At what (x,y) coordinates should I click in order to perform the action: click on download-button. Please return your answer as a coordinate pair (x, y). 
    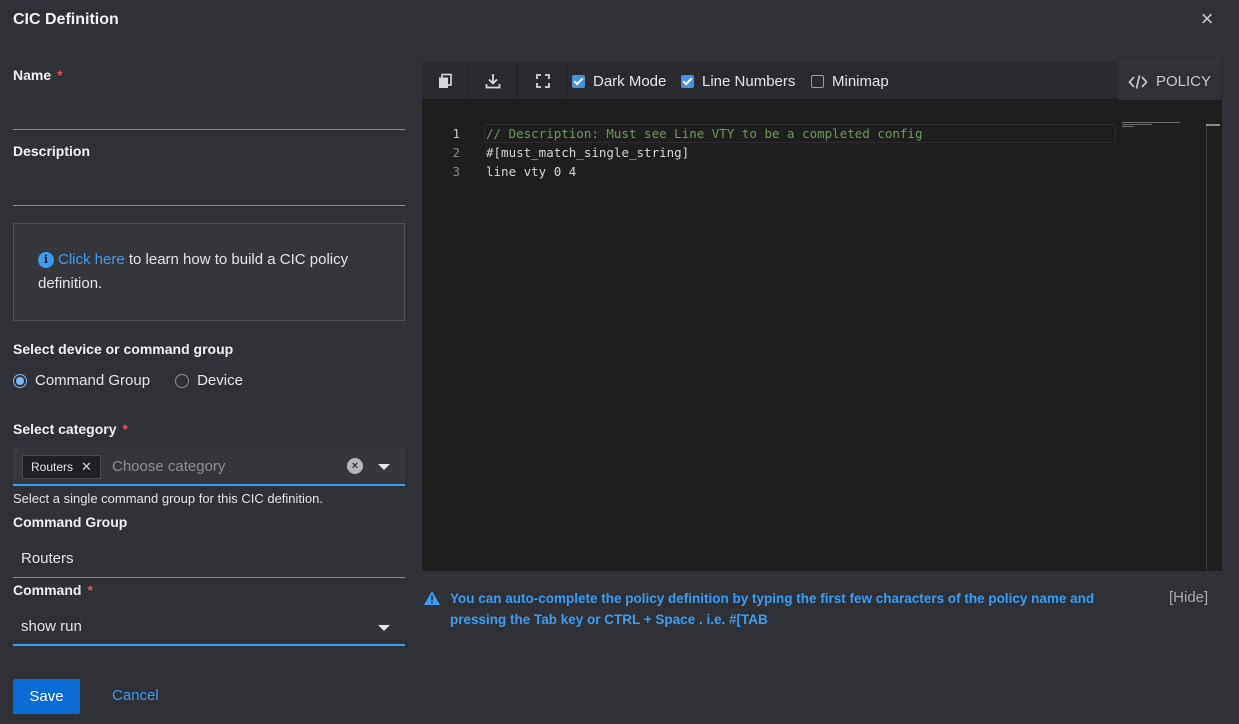
    Looking at the image, I should click on (493, 81).